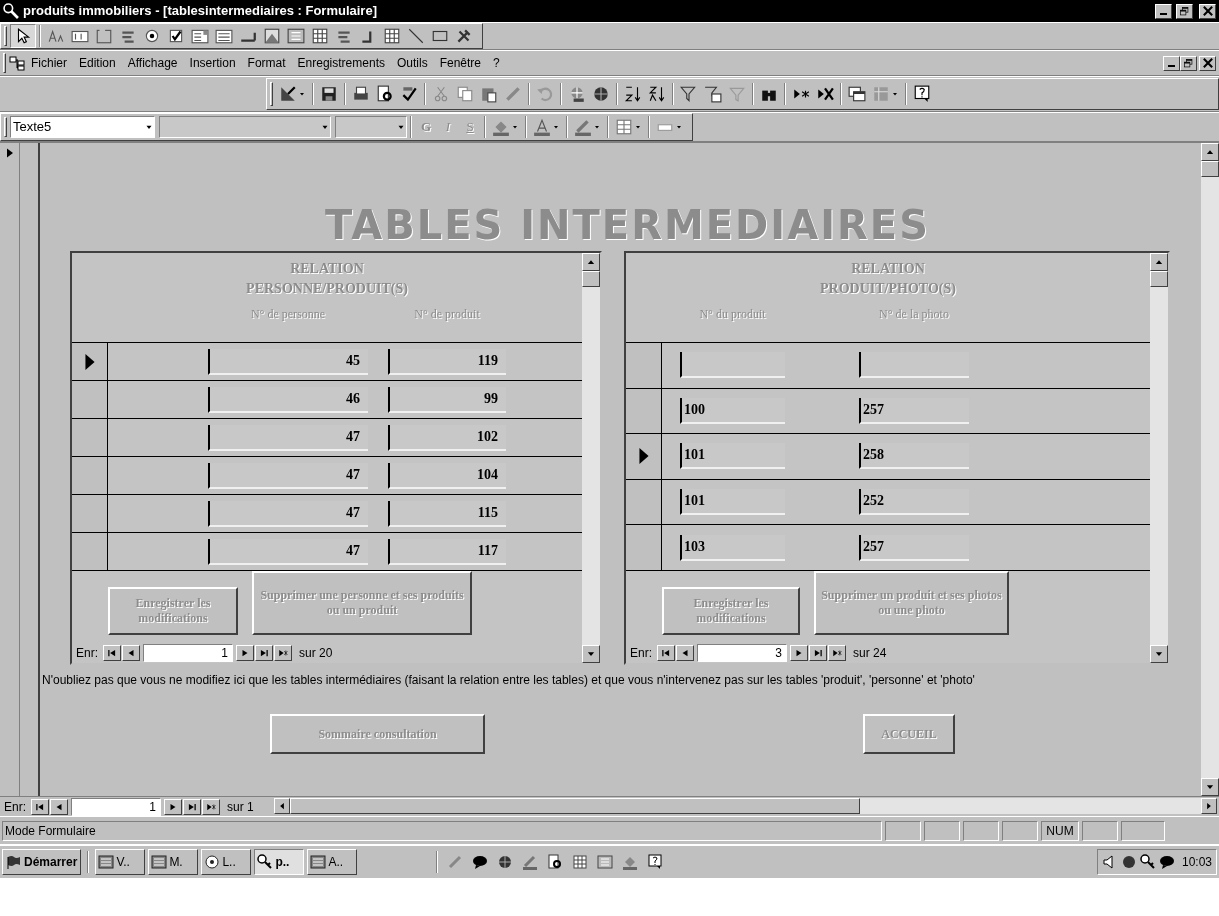  What do you see at coordinates (460, 63) in the screenshot?
I see `menu-item: Fenêtre` at bounding box center [460, 63].